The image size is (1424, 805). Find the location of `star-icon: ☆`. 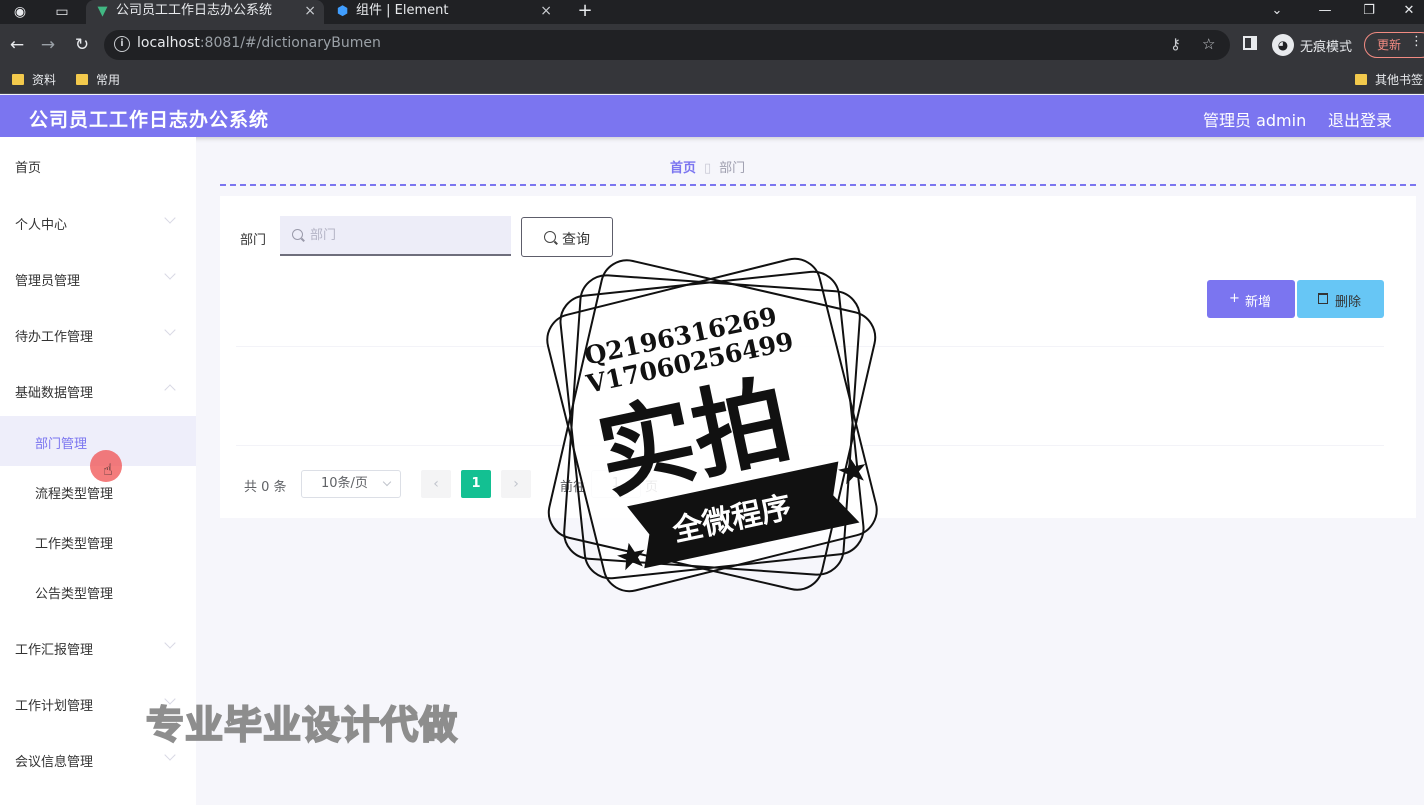

star-icon: ☆ is located at coordinates (1208, 44).